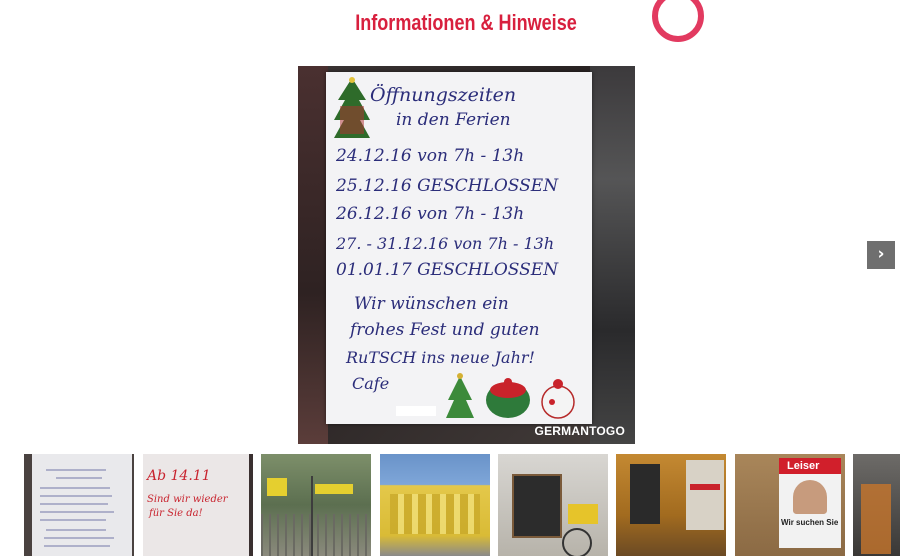  What do you see at coordinates (187, 499) in the screenshot?
I see `thumb-ab-text-2: Sind wir wieder` at bounding box center [187, 499].